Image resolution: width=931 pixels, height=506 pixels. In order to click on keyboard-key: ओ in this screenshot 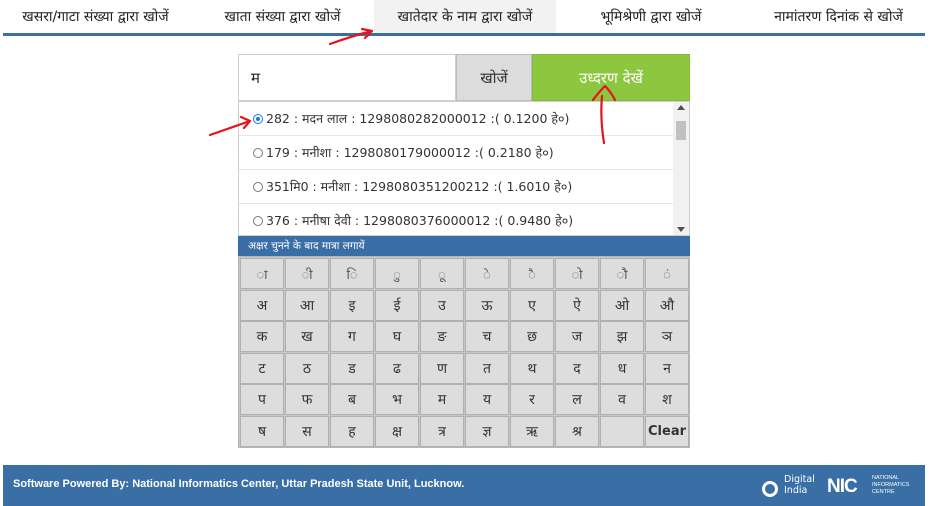, I will do `click(622, 305)`.